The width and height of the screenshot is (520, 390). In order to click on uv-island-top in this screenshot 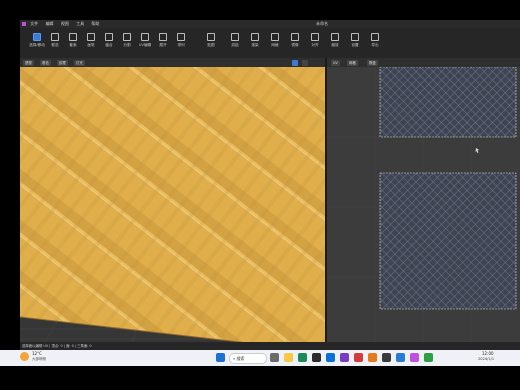, I will do `click(448, 102)`.